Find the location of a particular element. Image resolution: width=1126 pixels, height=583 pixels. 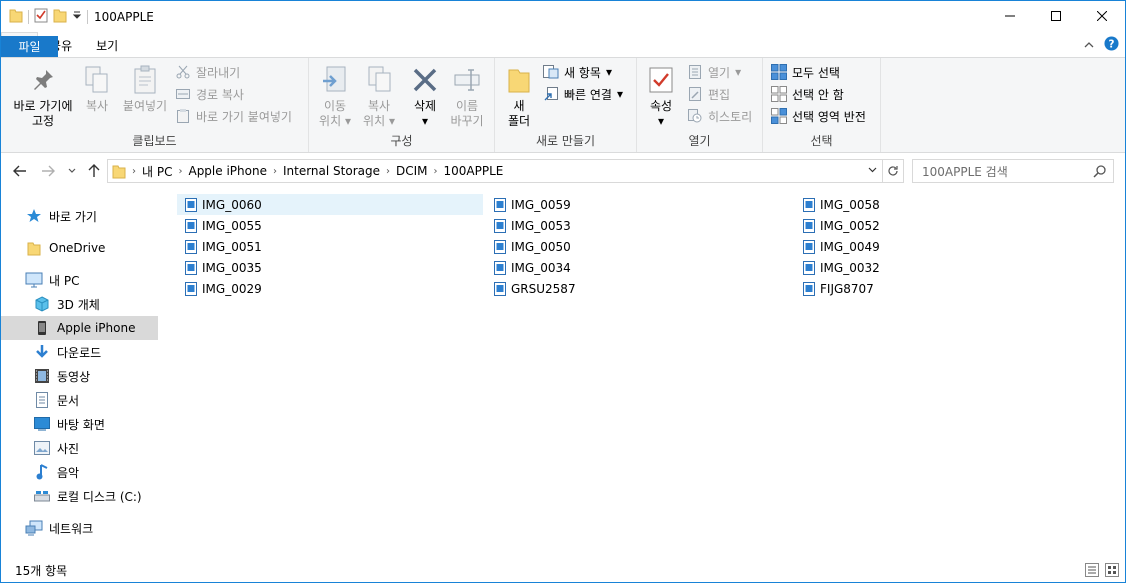

sidebar-item-3d-objects: 3D 개체 is located at coordinates (79, 304).